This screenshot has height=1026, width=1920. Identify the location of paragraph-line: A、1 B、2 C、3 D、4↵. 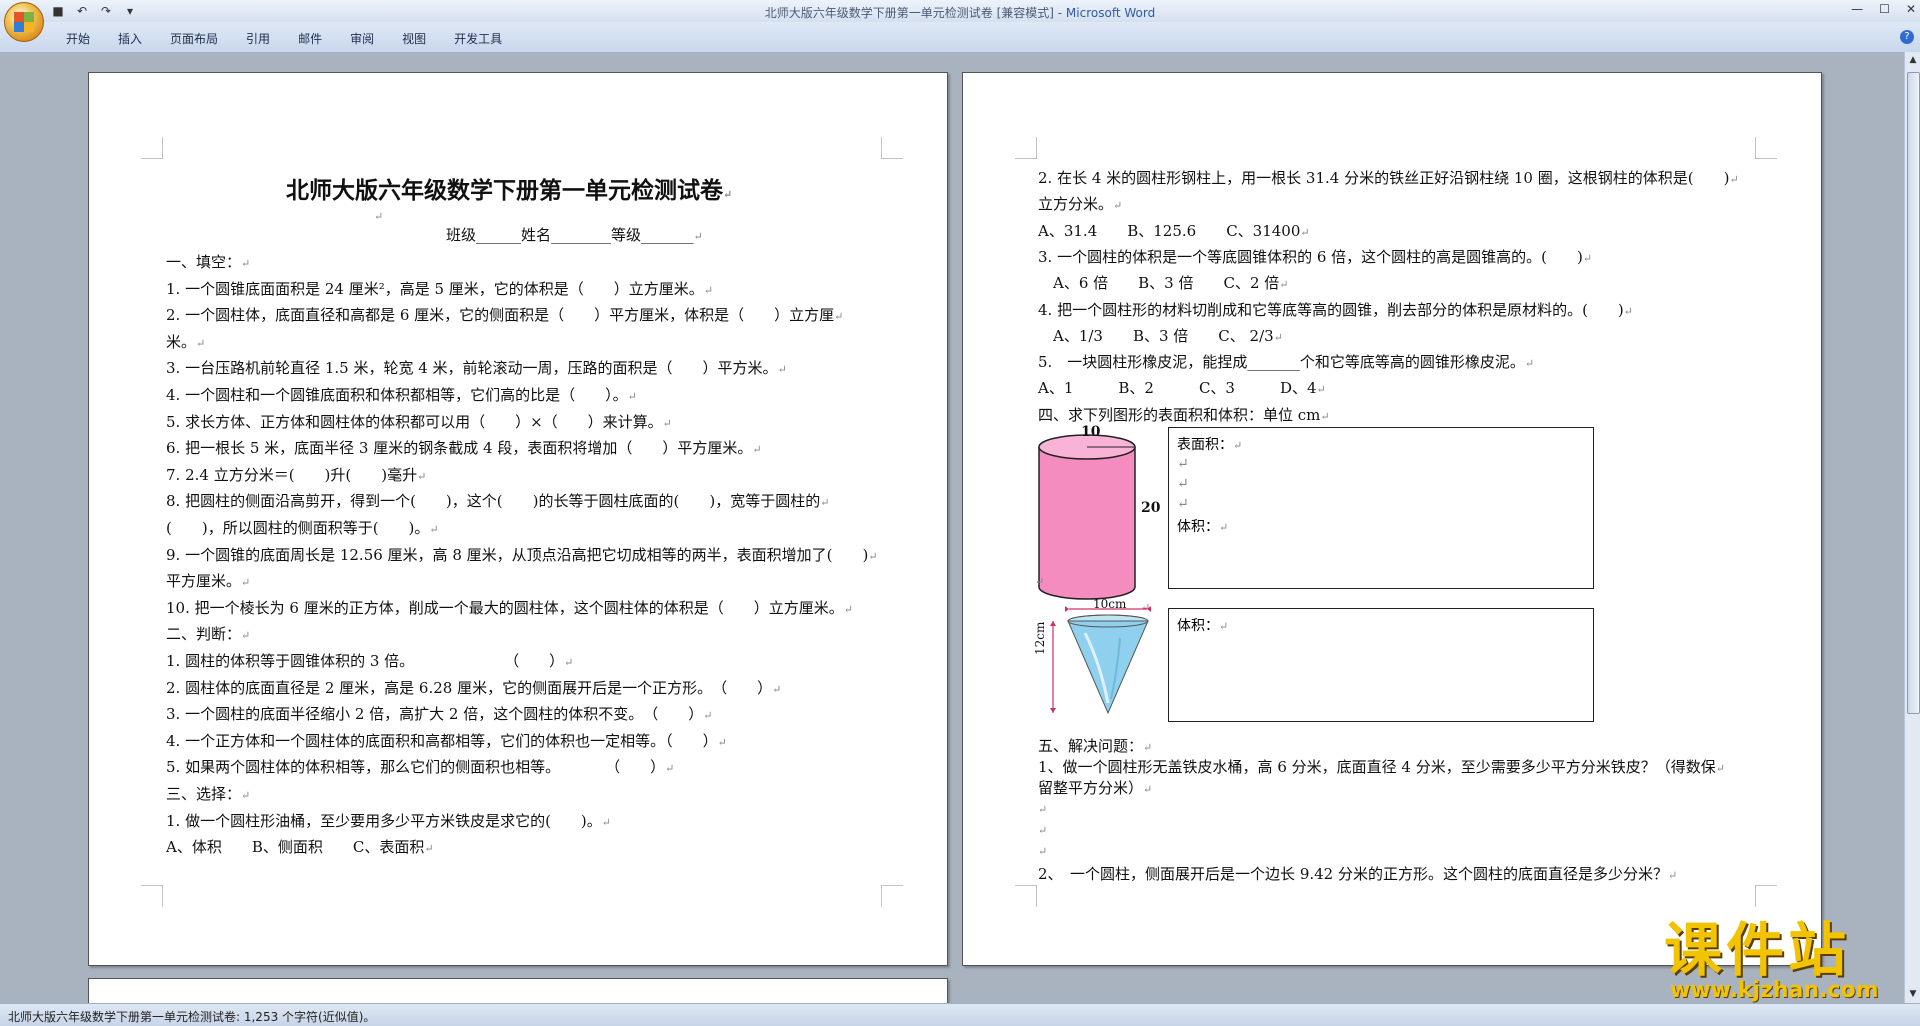
(1182, 389).